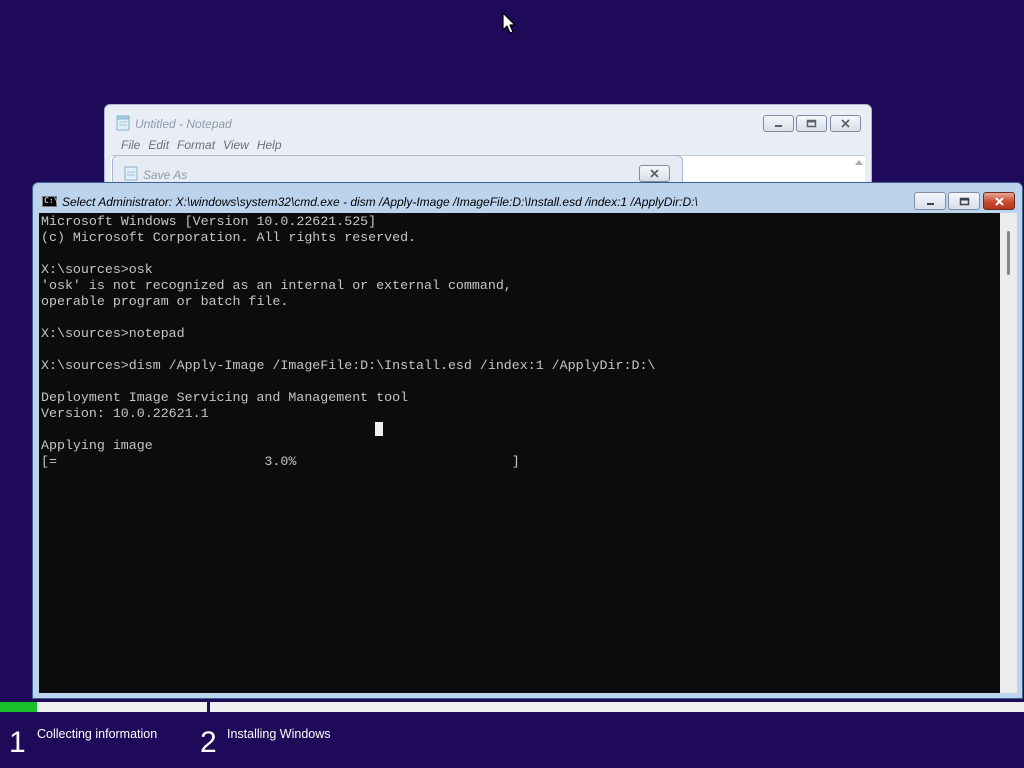 Image resolution: width=1024 pixels, height=768 pixels. I want to click on console-line: Version: 10.0.22621.1, so click(125, 413).